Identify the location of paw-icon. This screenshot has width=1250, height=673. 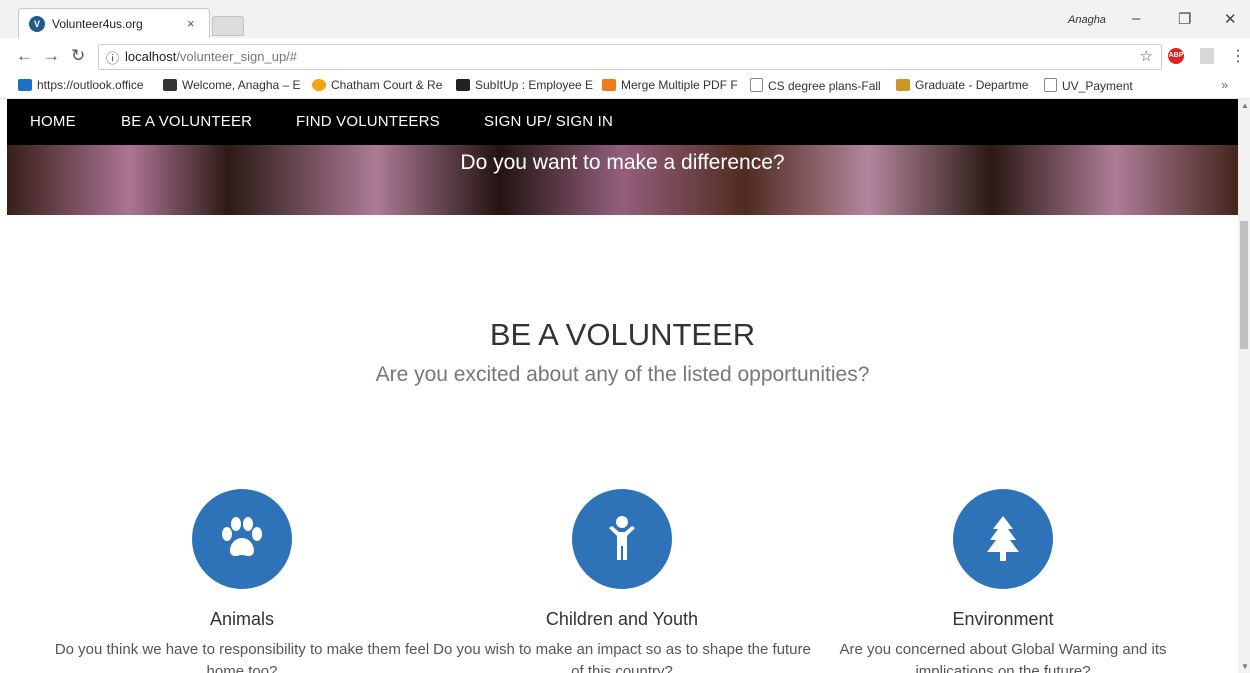
(242, 539).